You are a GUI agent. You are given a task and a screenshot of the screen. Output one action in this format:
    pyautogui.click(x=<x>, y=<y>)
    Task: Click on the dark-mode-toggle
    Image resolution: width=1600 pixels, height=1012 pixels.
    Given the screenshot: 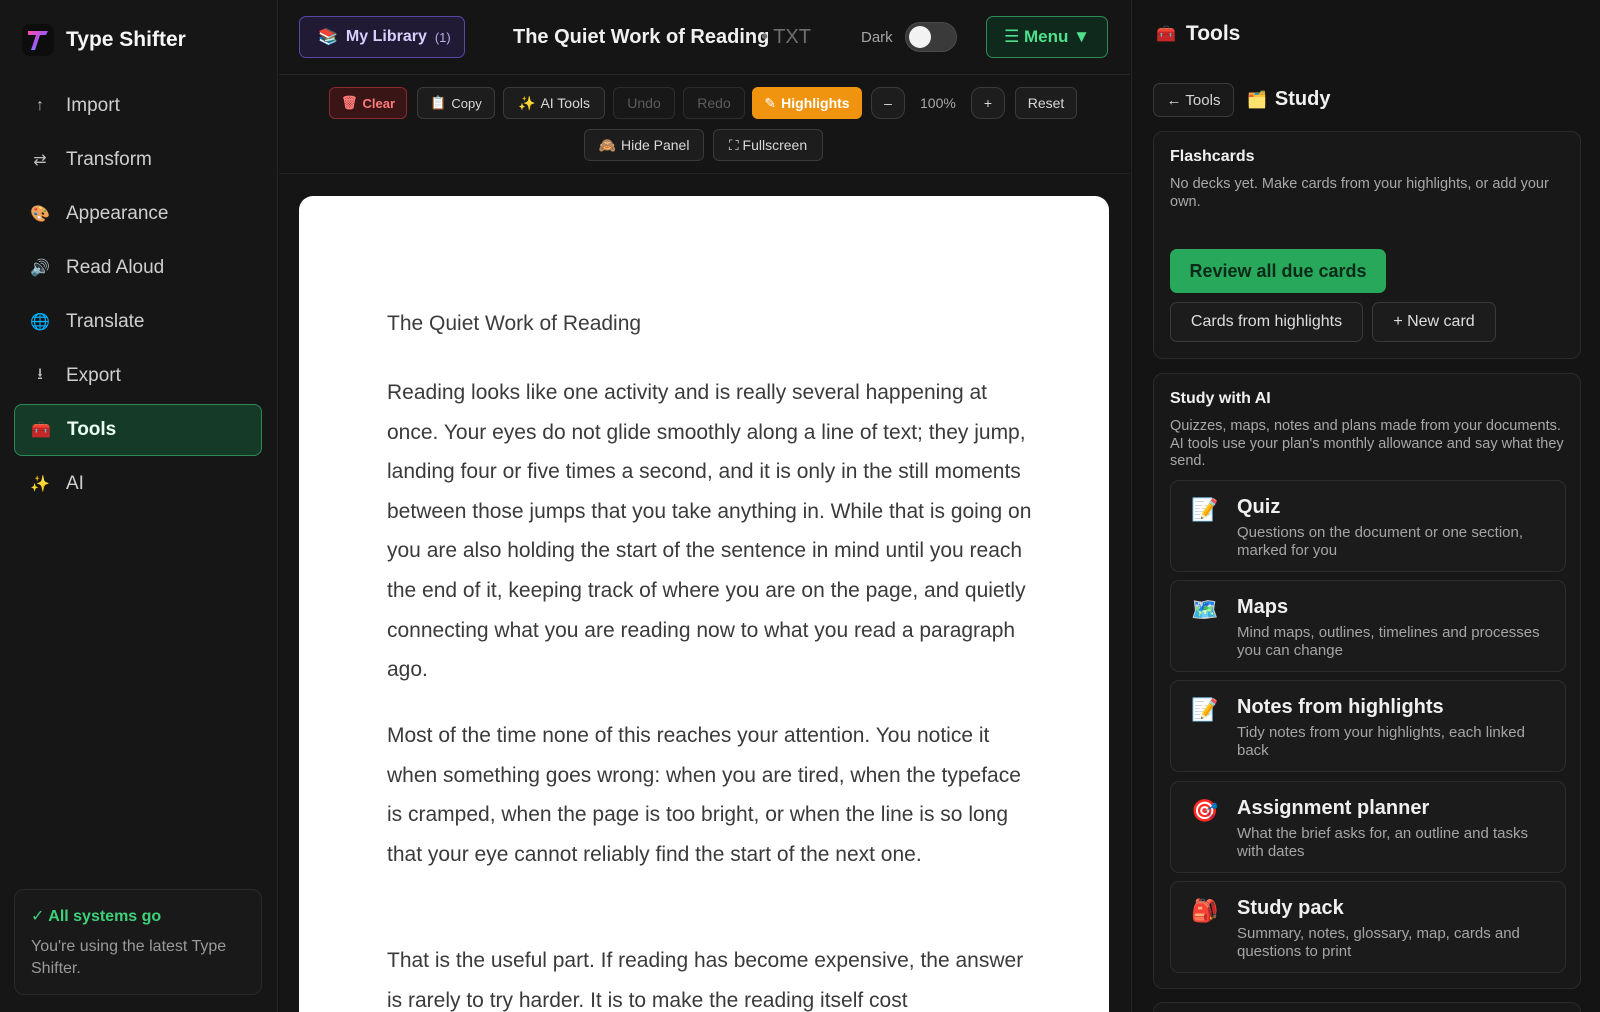 What is the action you would take?
    pyautogui.click(x=931, y=37)
    